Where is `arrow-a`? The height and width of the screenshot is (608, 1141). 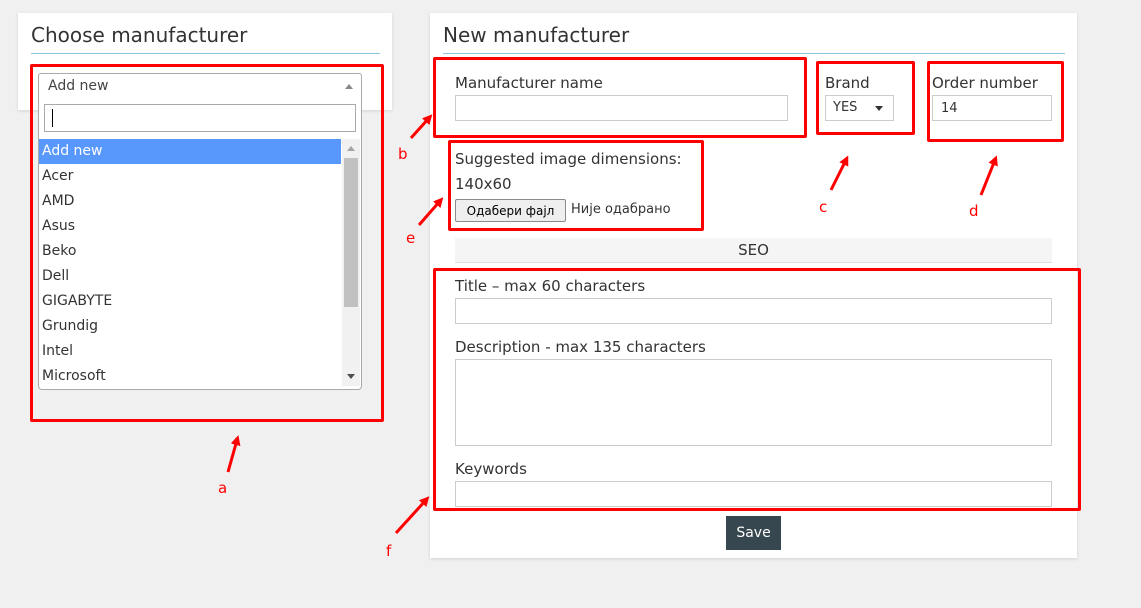
arrow-a is located at coordinates (233, 454).